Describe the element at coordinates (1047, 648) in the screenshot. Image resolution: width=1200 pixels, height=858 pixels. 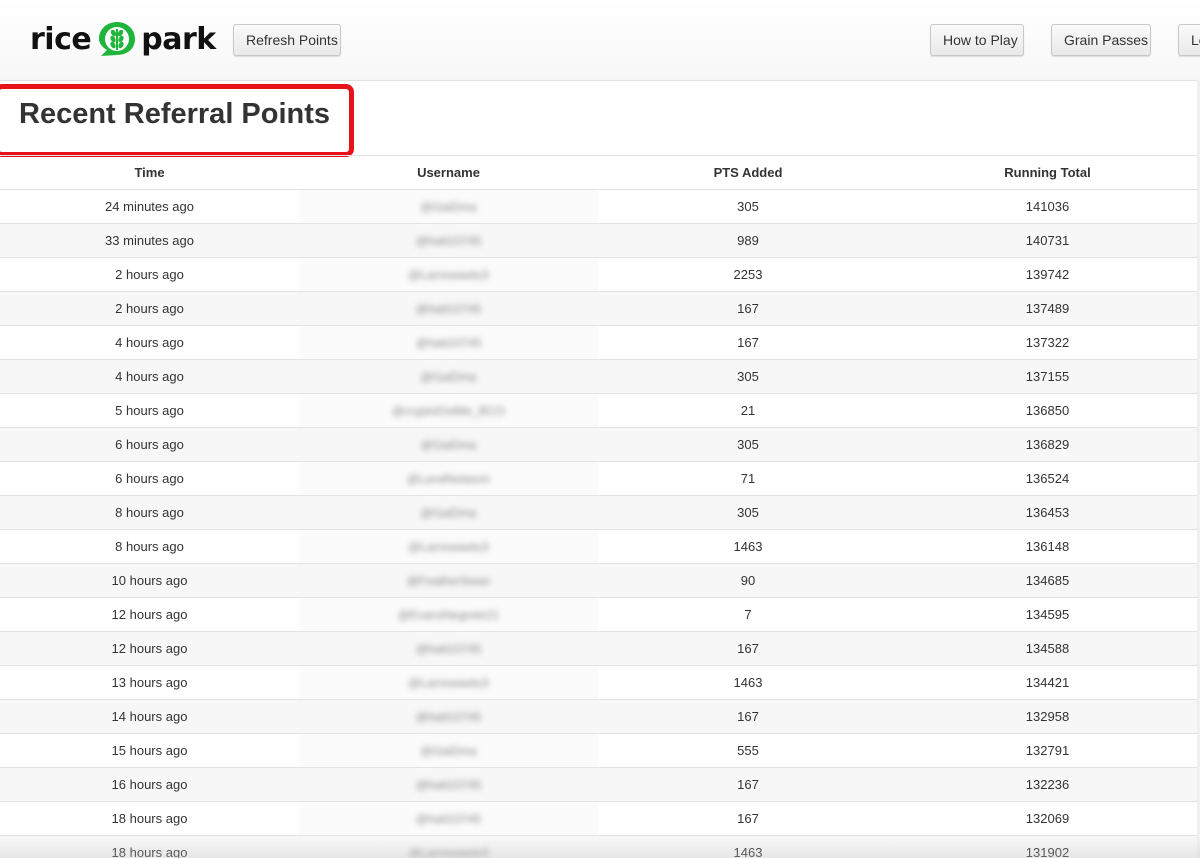
I see `running-total-cell: 134588` at that location.